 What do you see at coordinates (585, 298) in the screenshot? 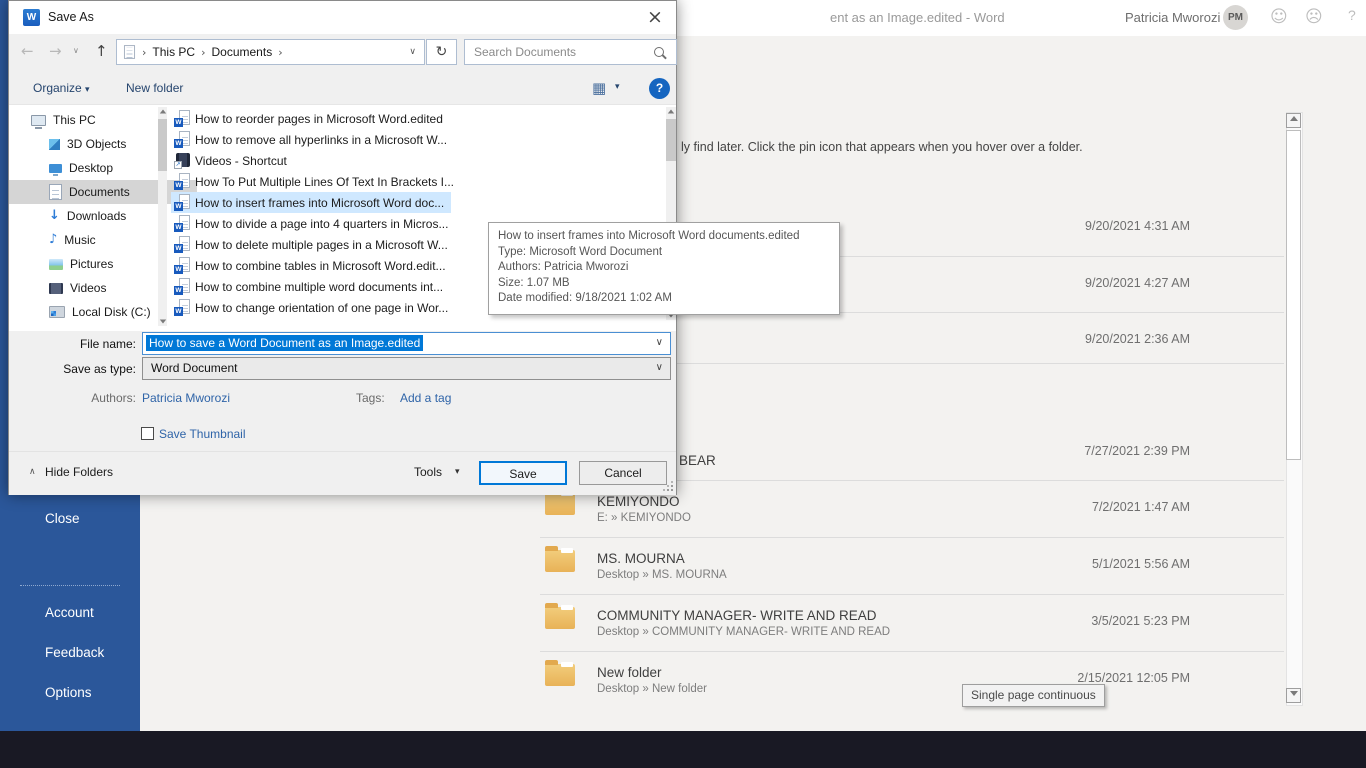
I see `tooltip-modified: Date modified: 9/18/2021 1:02 AM` at bounding box center [585, 298].